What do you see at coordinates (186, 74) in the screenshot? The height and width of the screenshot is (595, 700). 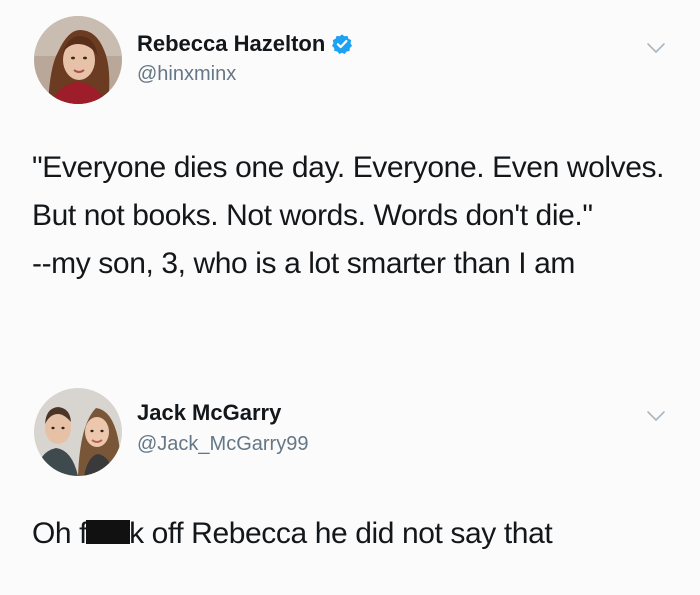 I see `handle: @hinxminx` at bounding box center [186, 74].